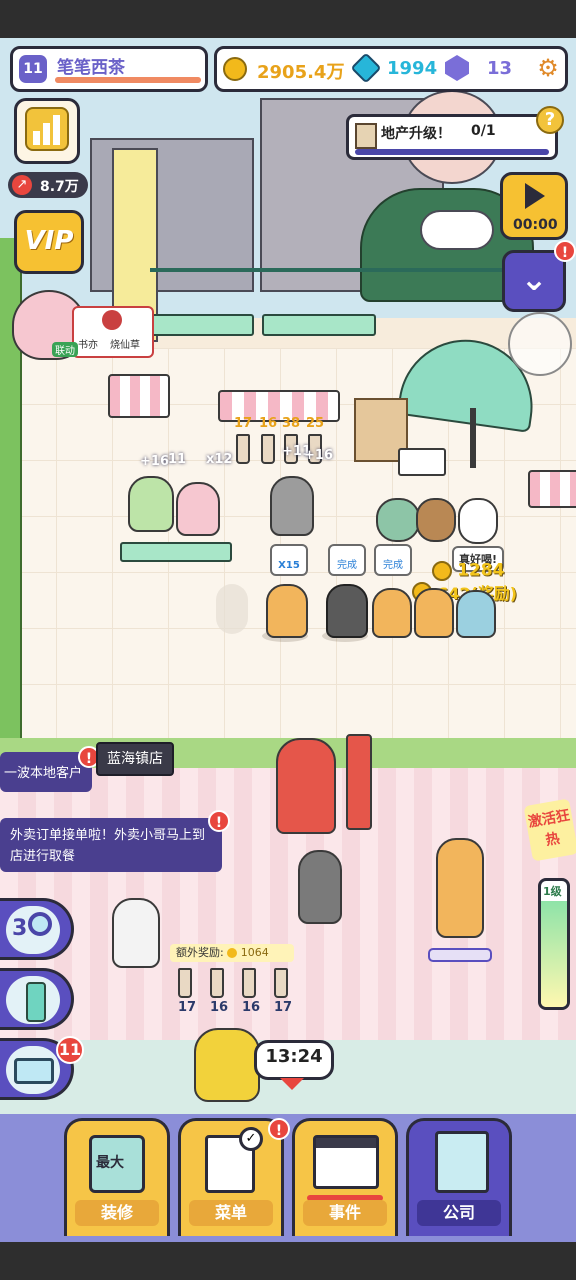 The width and height of the screenshot is (576, 1280). I want to click on cup-count: 16, so click(219, 1007).